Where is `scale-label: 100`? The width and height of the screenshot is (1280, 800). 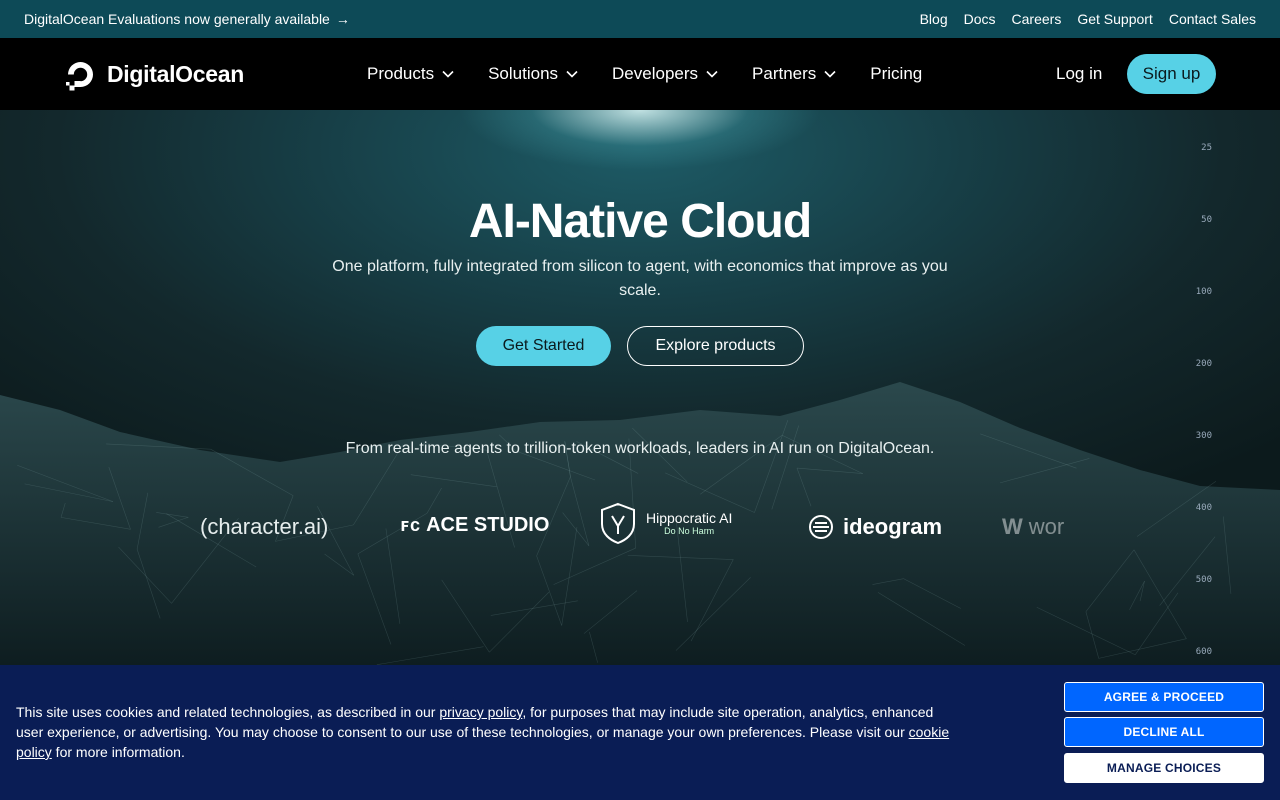 scale-label: 100 is located at coordinates (1203, 292).